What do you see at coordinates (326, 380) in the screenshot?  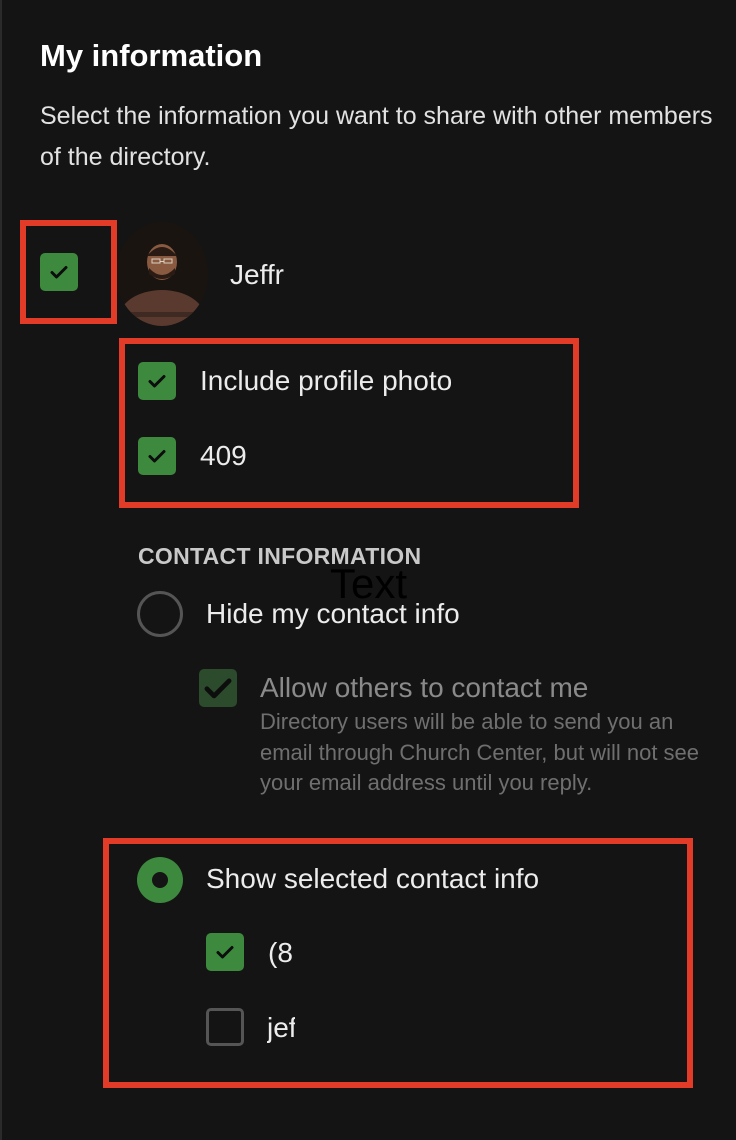 I see `include-photo-label: Include profile photo` at bounding box center [326, 380].